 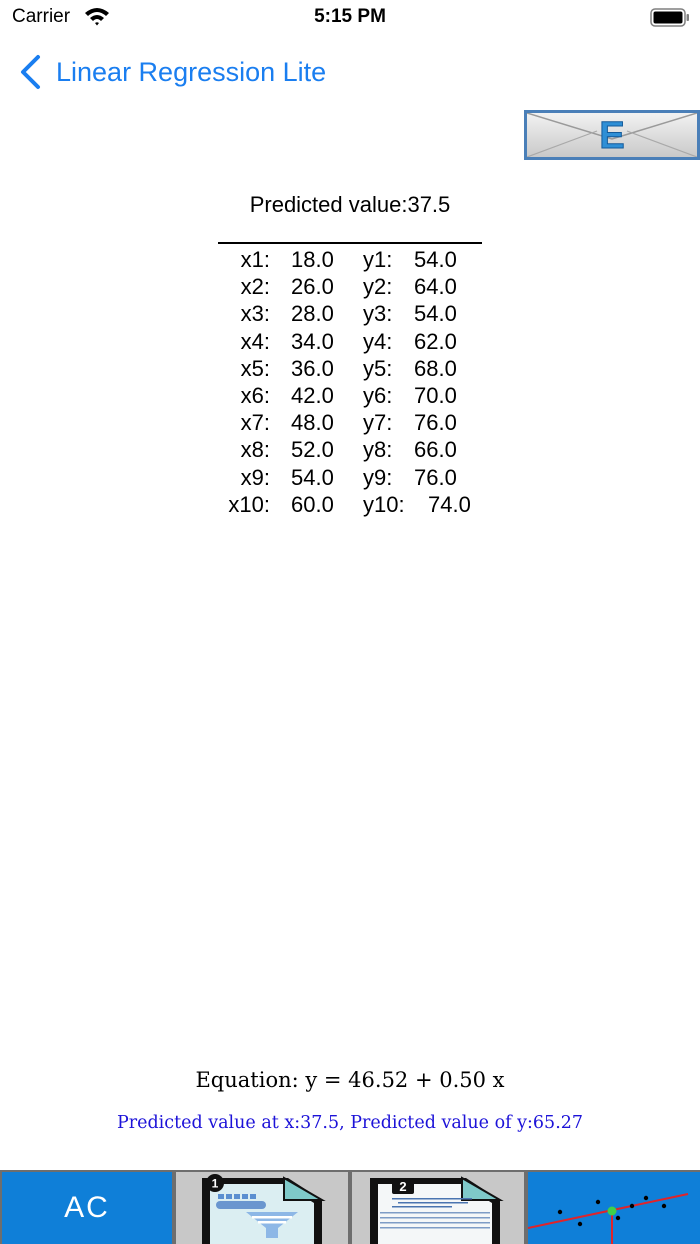 I want to click on regression-equation: Equation: y = 46.52 + 0.50 x, so click(x=350, y=1080).